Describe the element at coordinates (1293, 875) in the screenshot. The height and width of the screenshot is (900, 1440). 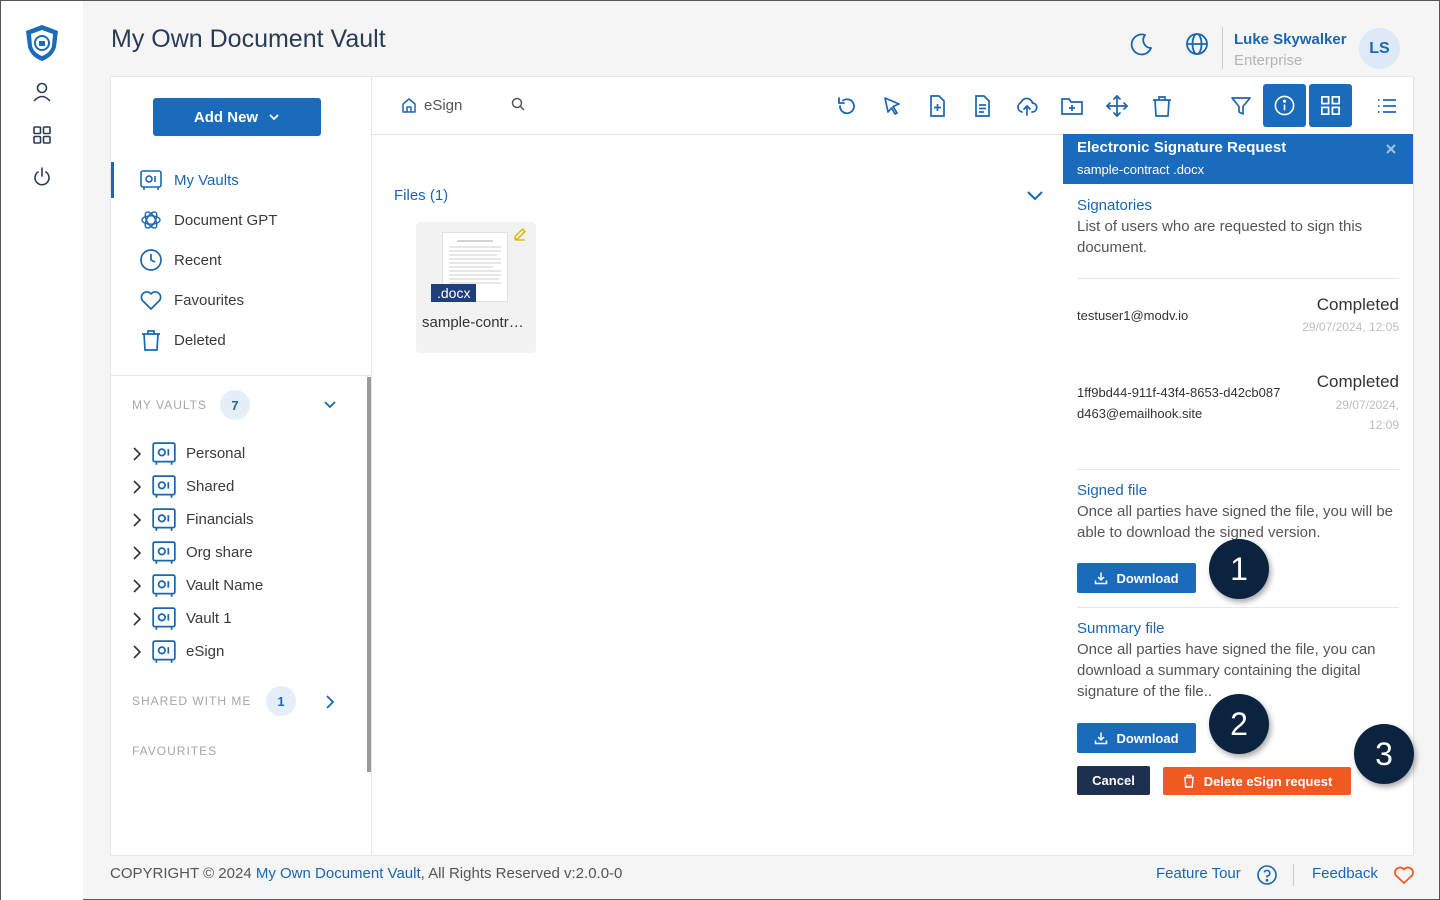
I see `footer-divider` at that location.